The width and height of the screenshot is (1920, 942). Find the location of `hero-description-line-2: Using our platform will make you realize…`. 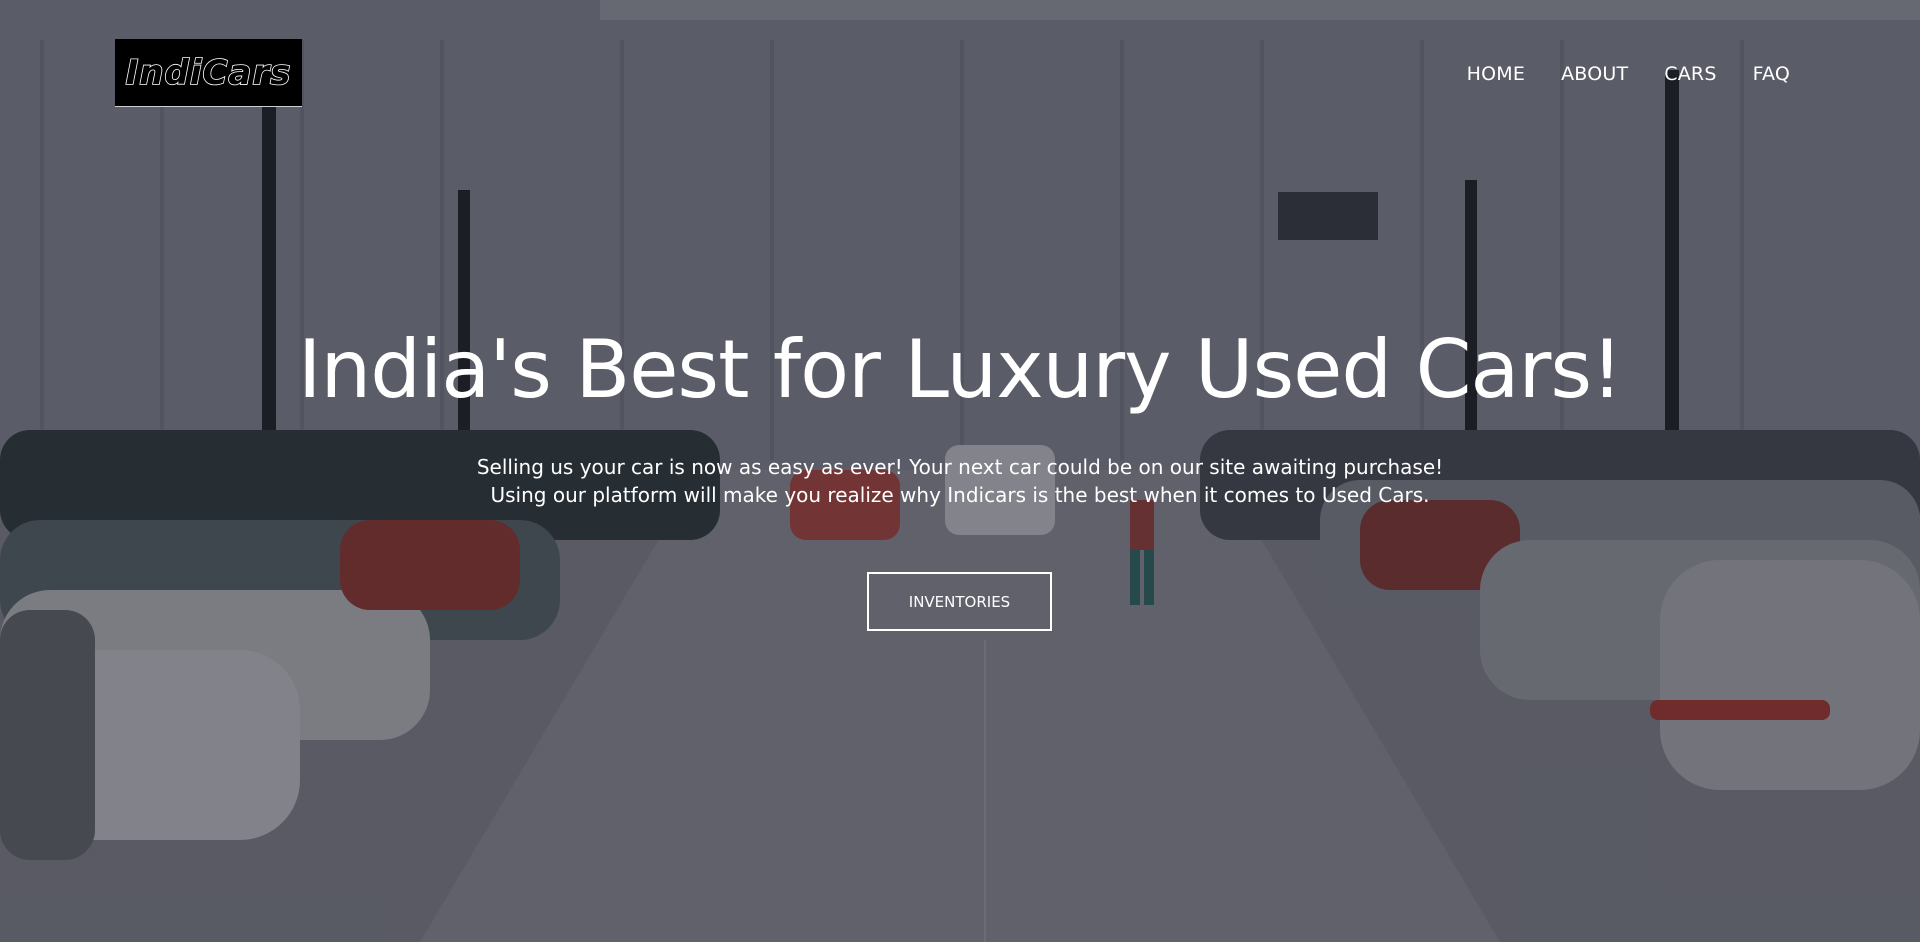

hero-description-line-2: Using our platform will make you realize… is located at coordinates (960, 495).